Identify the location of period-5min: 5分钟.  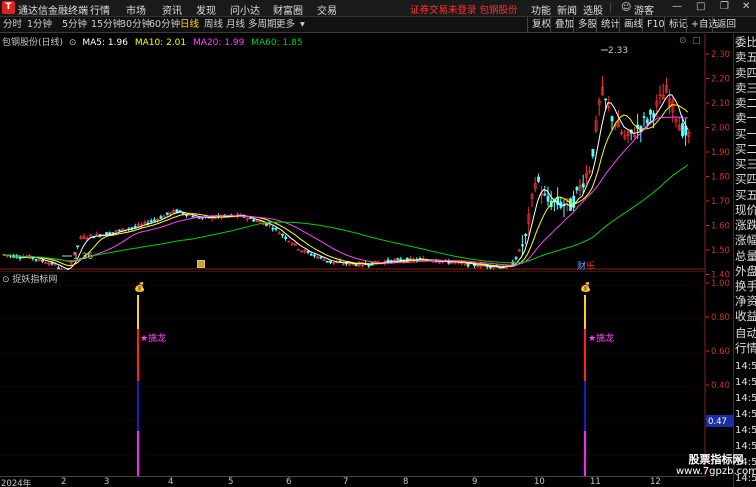
(74, 25).